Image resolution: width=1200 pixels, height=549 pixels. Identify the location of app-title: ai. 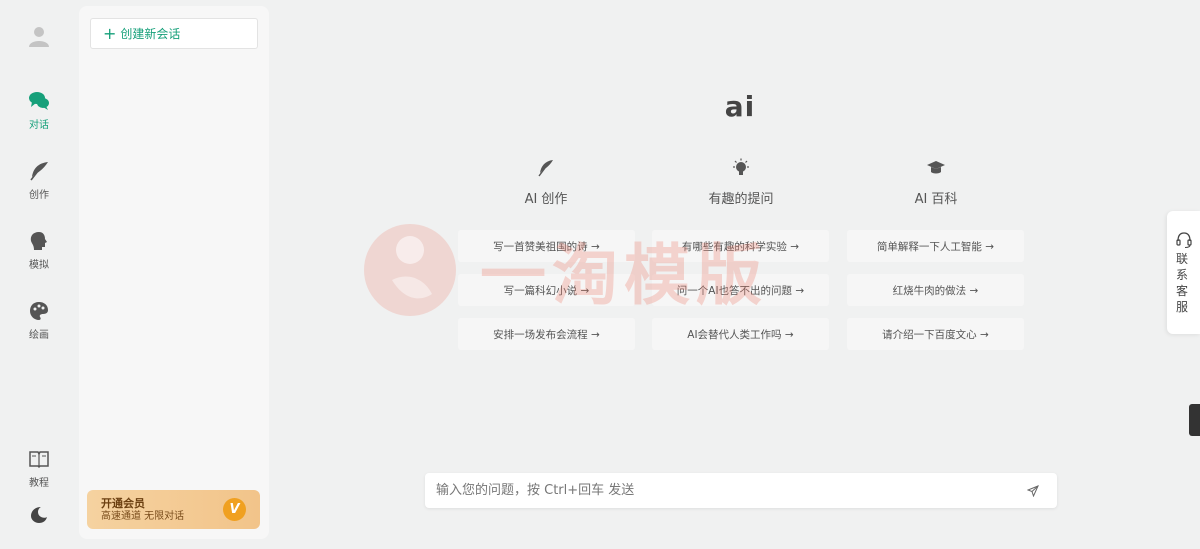
(740, 106).